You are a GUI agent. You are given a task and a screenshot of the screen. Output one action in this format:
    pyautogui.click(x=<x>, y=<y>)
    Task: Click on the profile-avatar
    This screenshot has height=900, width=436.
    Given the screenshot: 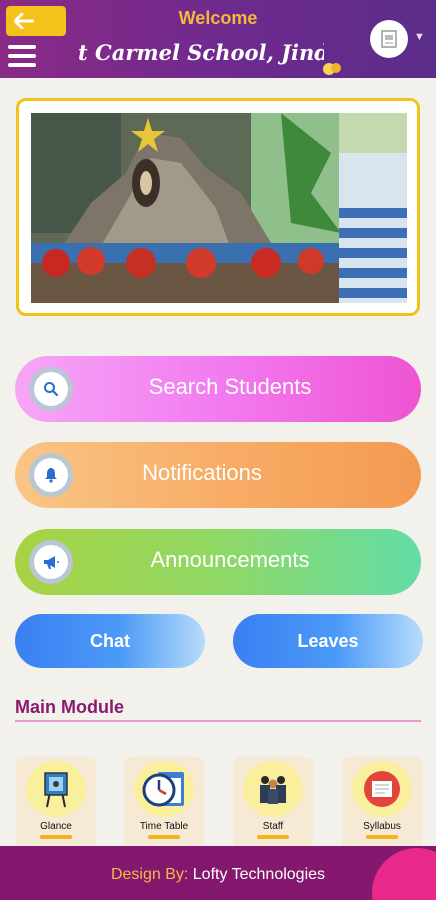 What is the action you would take?
    pyautogui.click(x=389, y=39)
    